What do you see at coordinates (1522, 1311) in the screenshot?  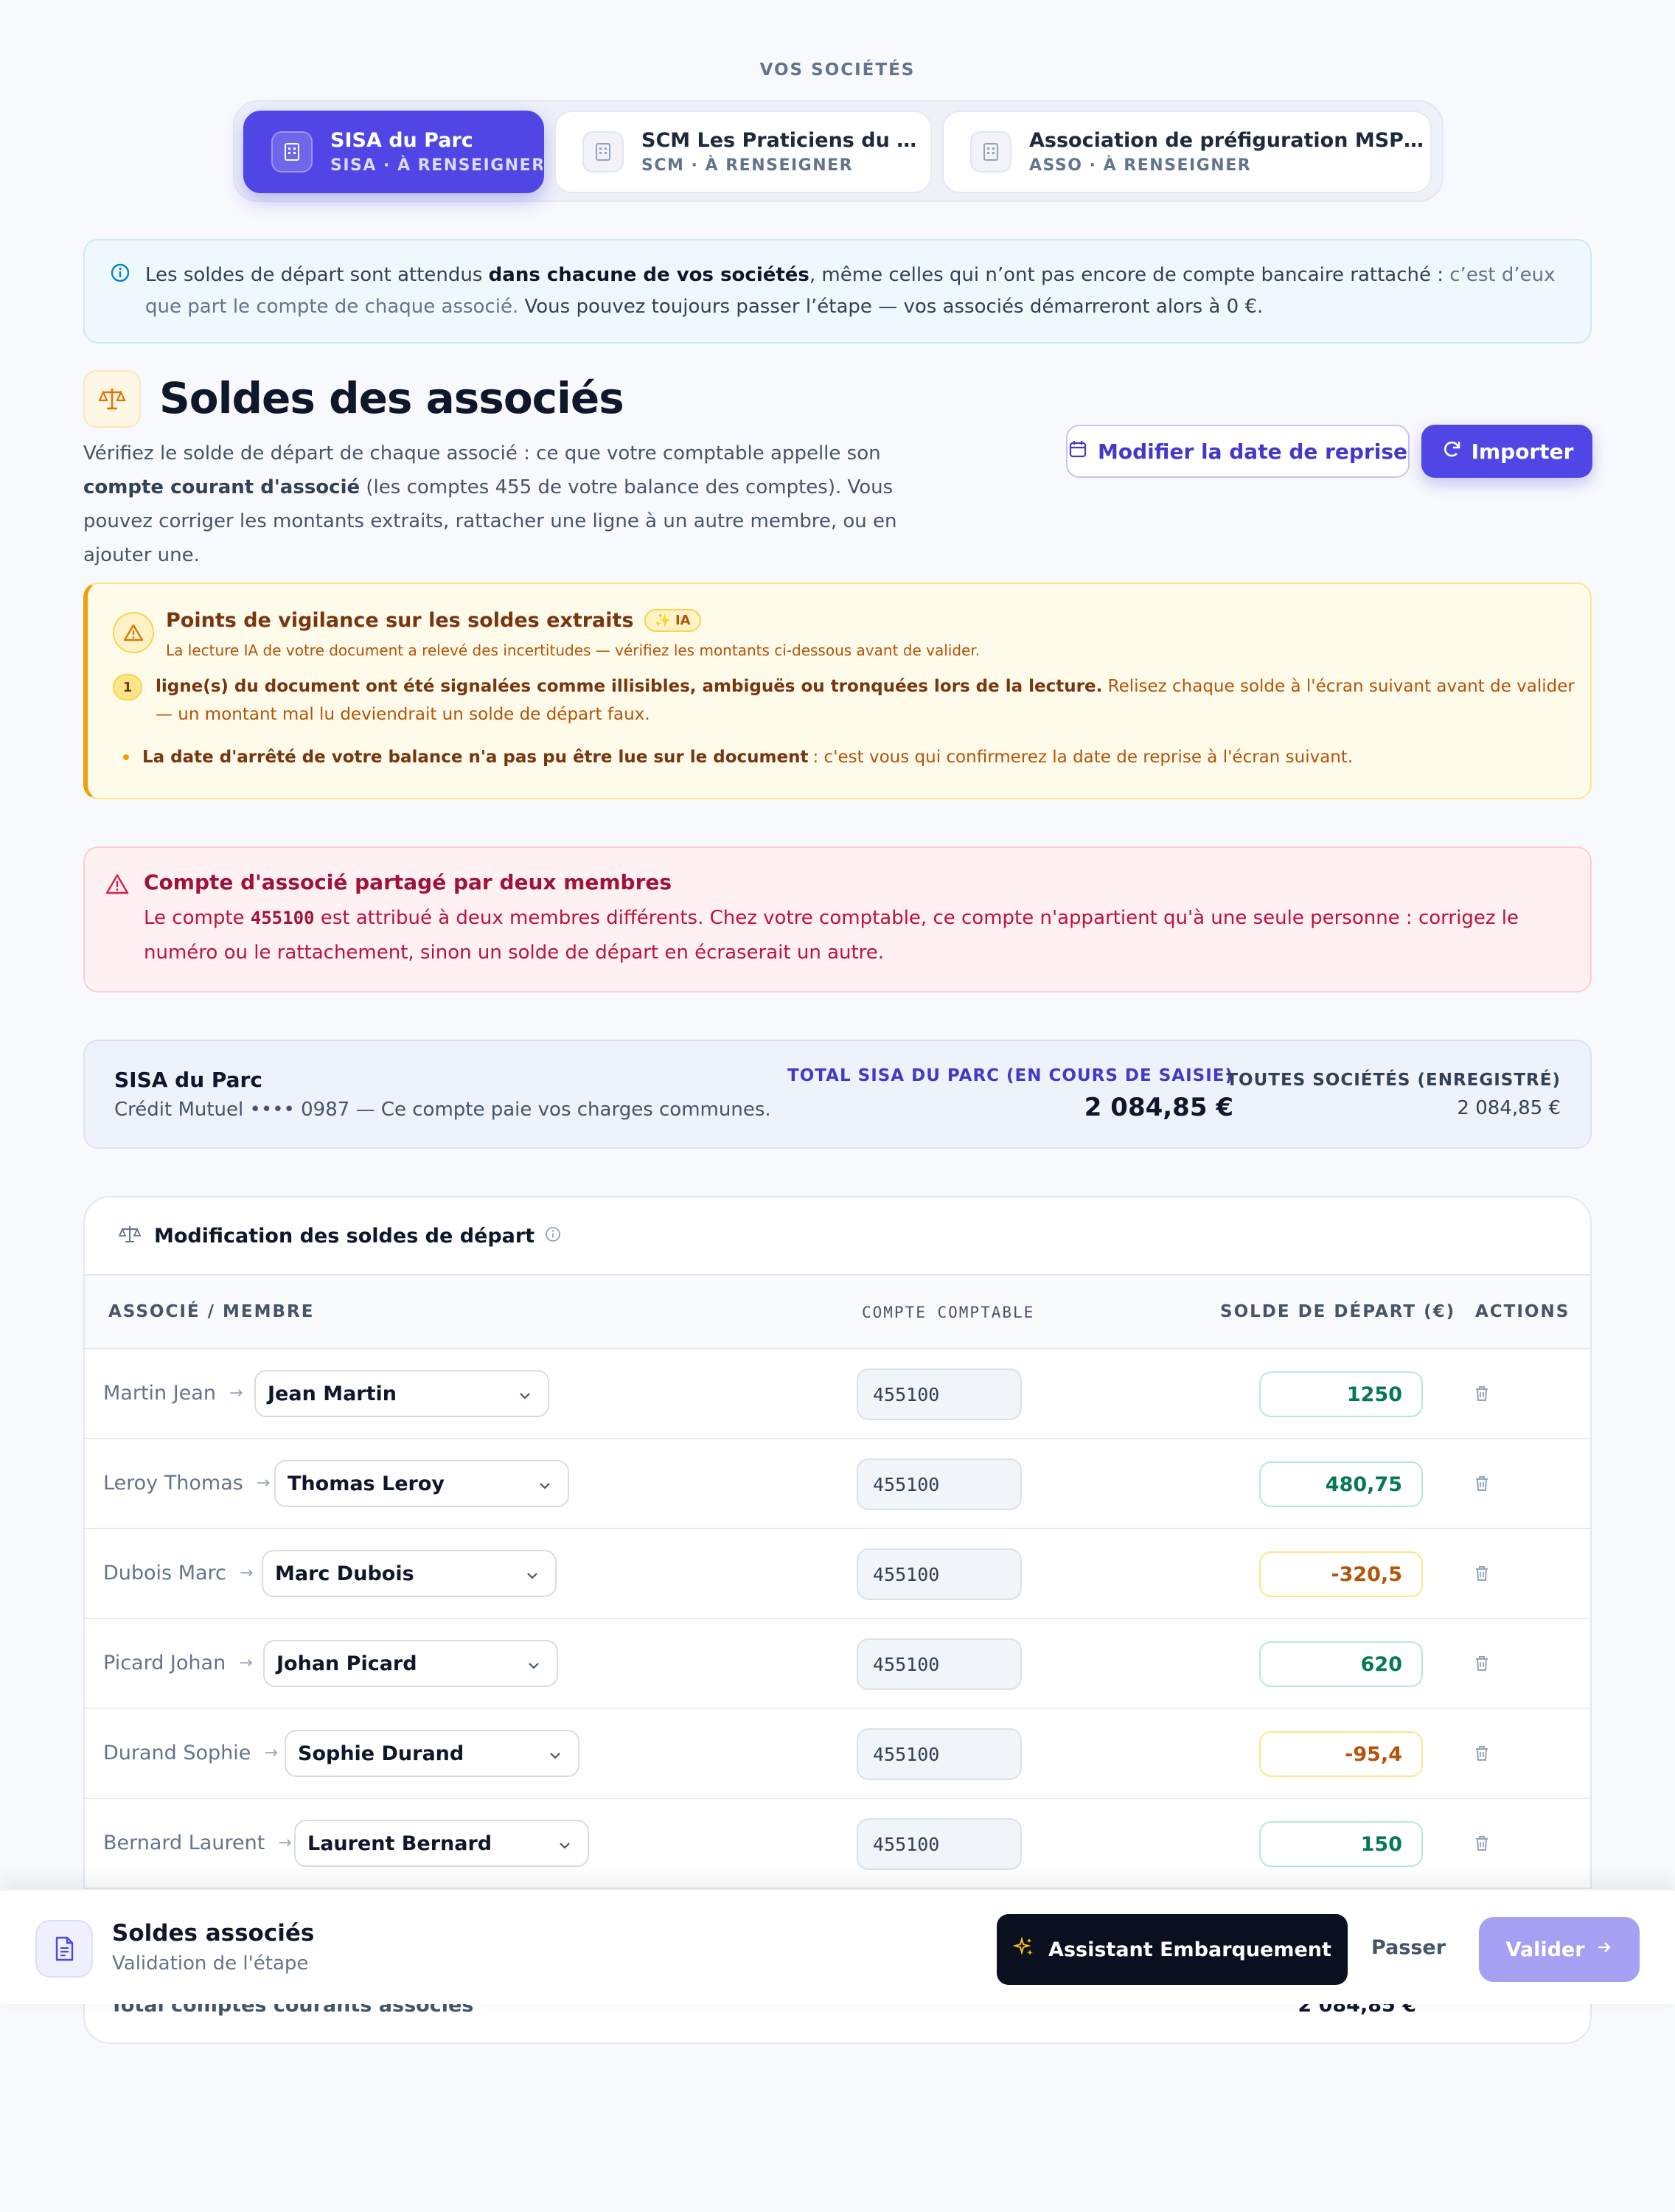 I see `column-header-actions: ACTIONS` at bounding box center [1522, 1311].